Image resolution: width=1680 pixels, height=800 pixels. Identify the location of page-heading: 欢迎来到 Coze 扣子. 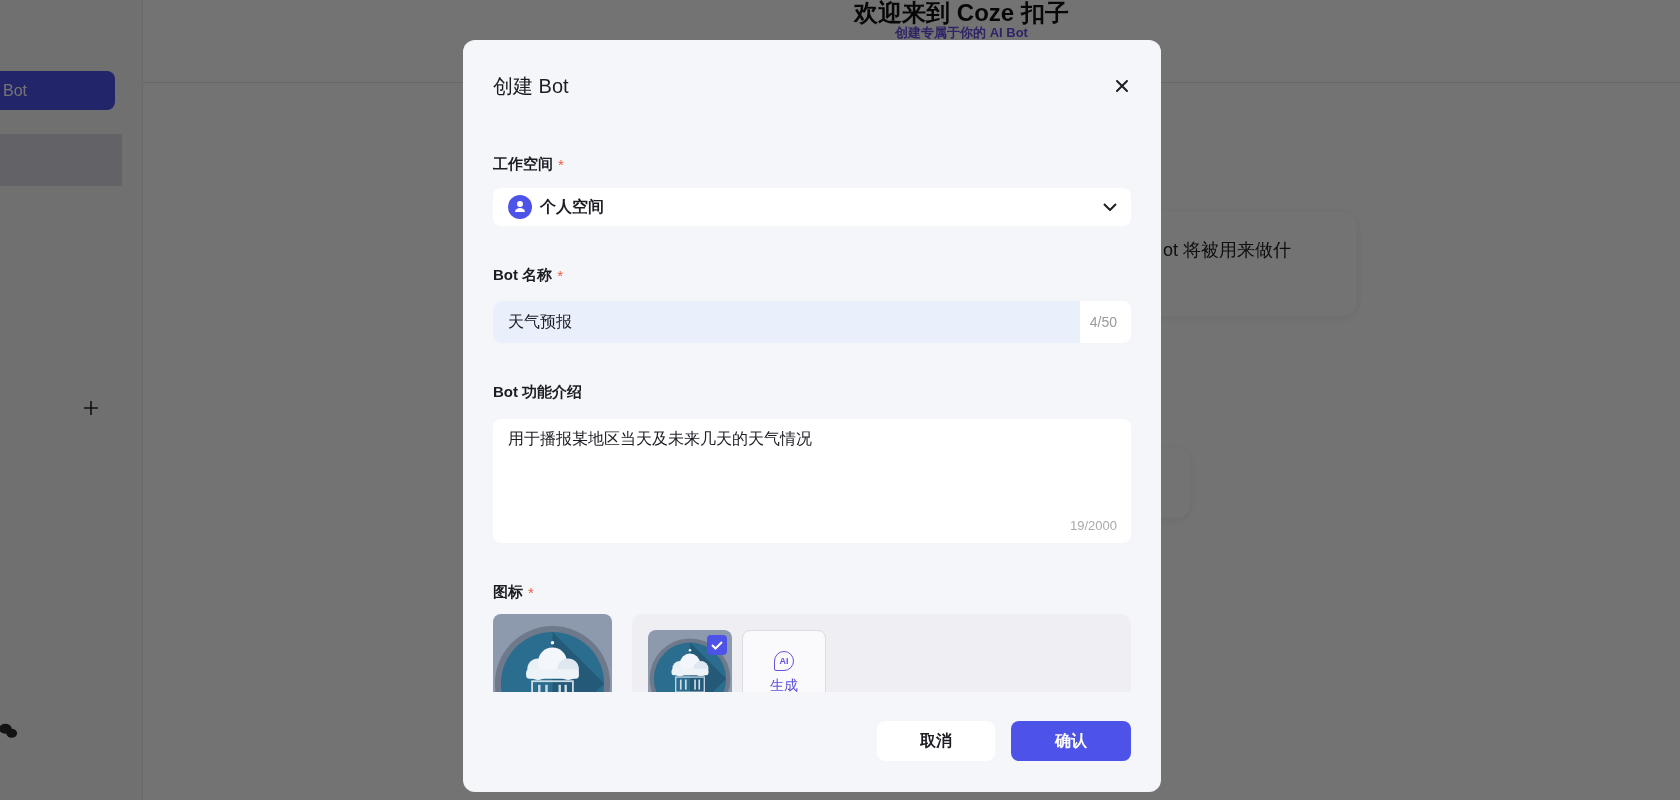
(961, 13).